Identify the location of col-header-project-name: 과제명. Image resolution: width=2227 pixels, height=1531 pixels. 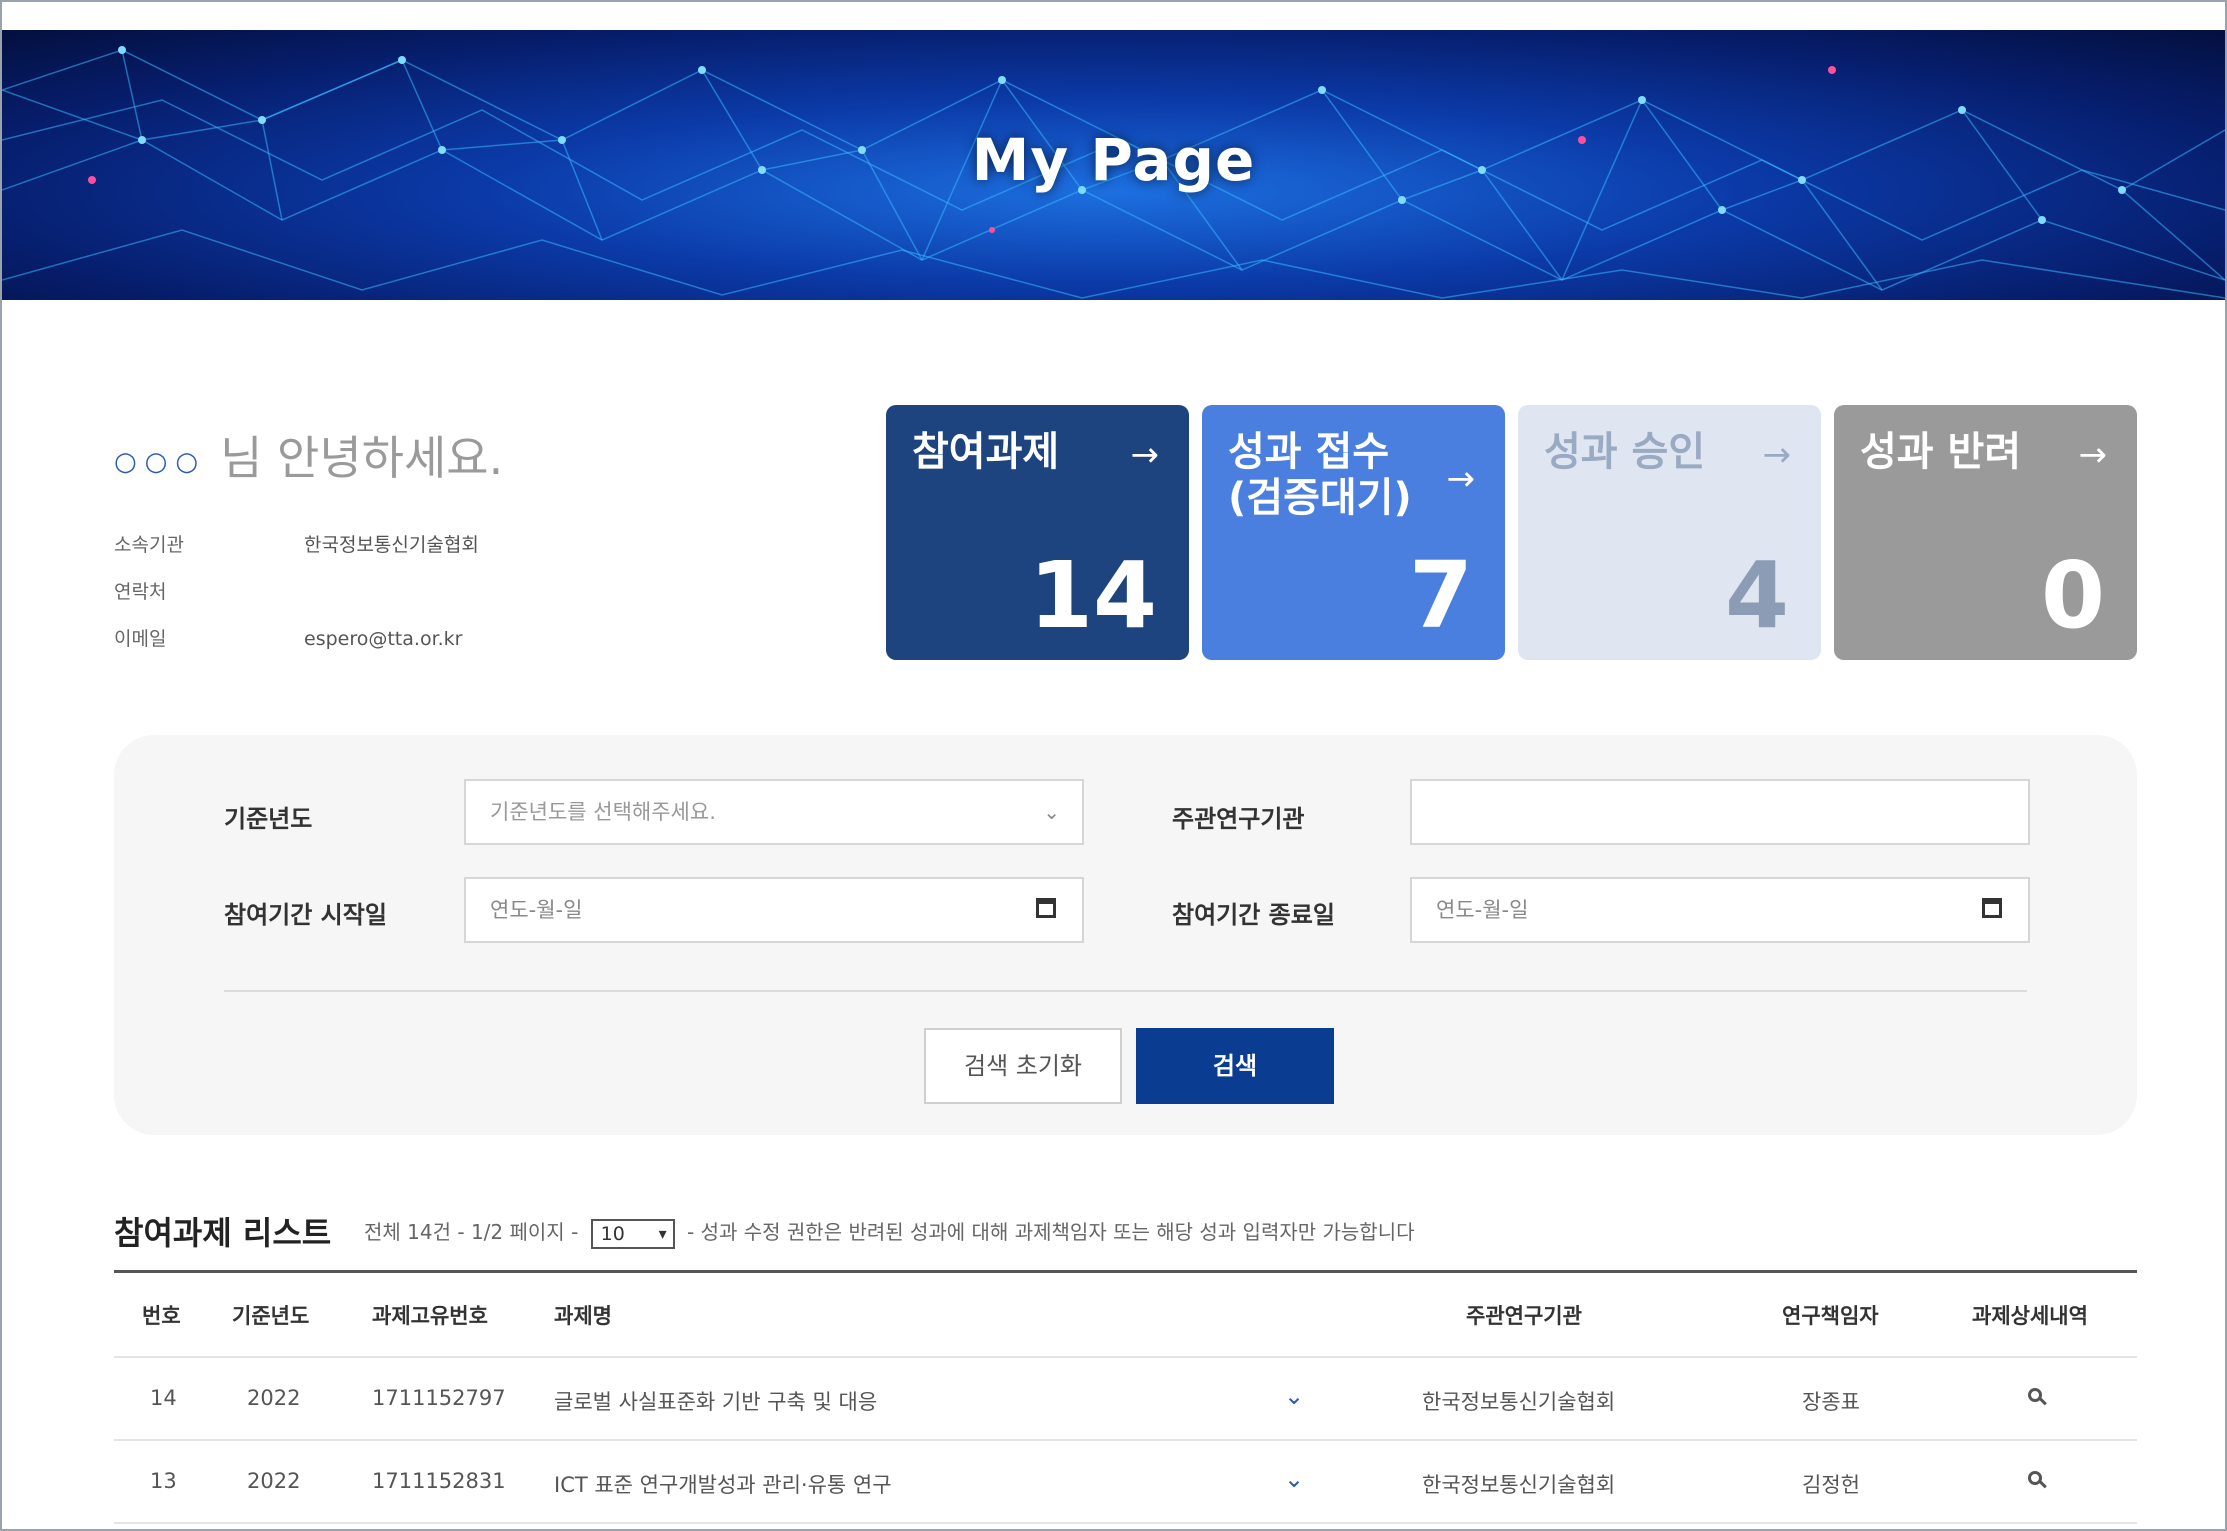
(583, 1316).